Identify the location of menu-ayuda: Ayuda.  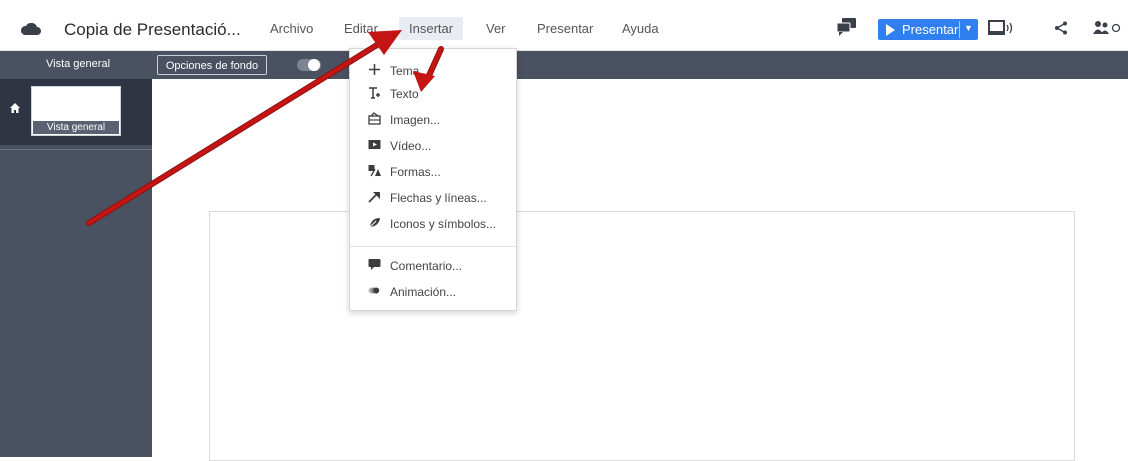
(640, 28).